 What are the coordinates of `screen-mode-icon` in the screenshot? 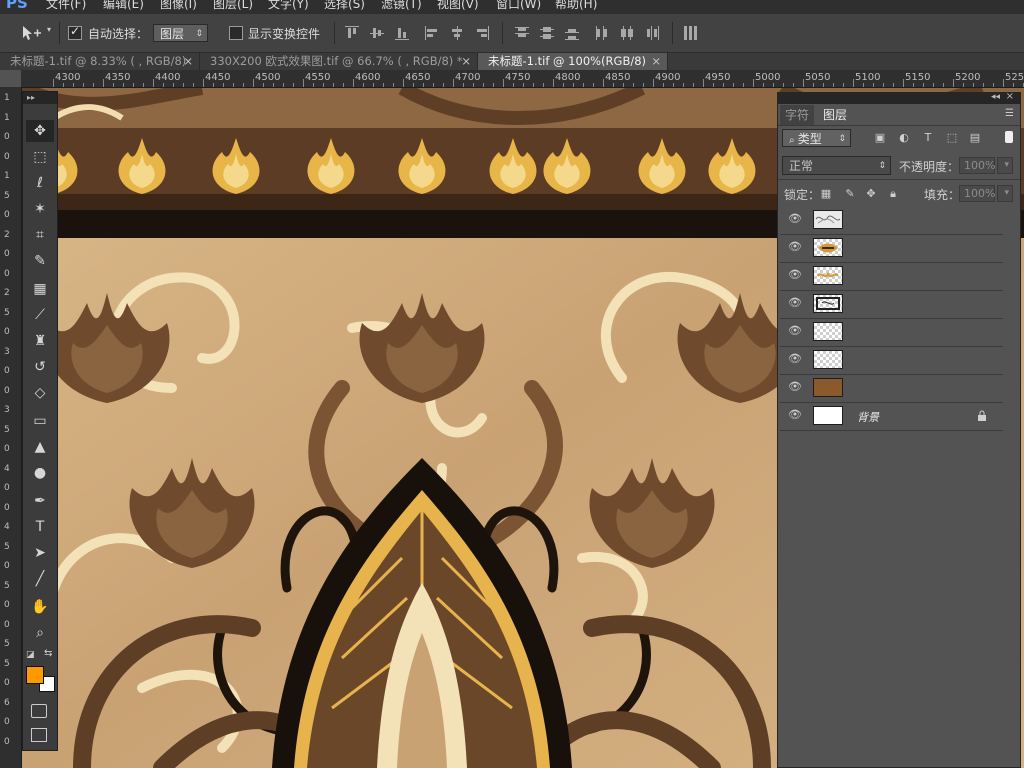 It's located at (39, 735).